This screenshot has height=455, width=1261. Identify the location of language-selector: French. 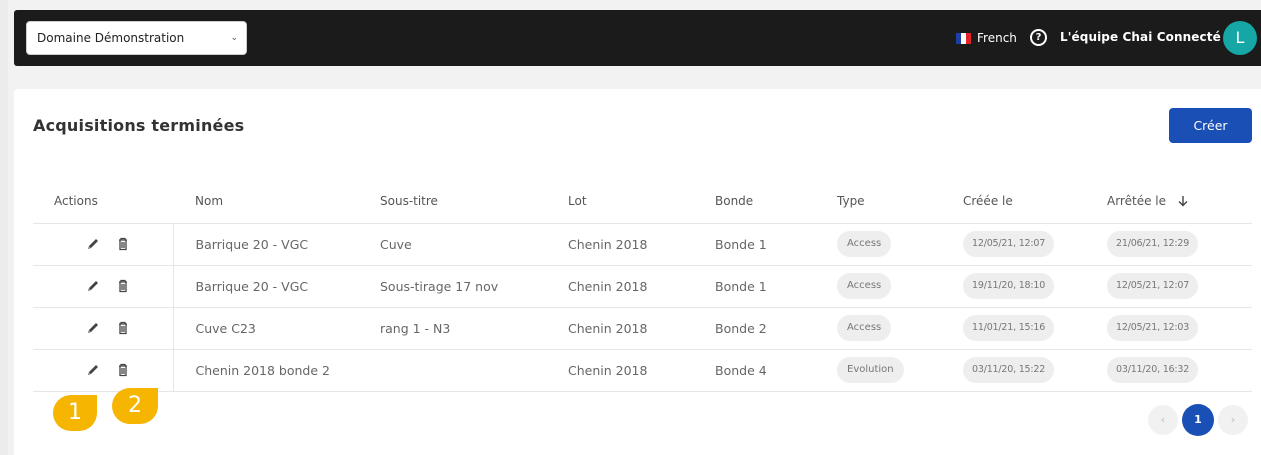
(986, 38).